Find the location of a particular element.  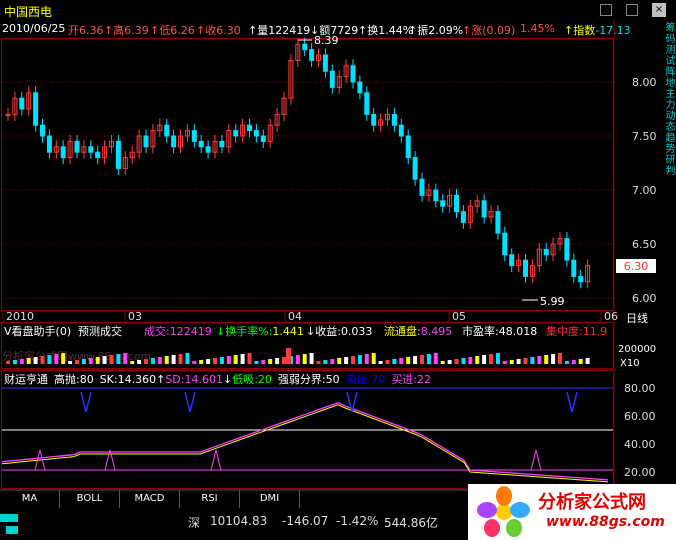

period-label: 日线 is located at coordinates (637, 318).